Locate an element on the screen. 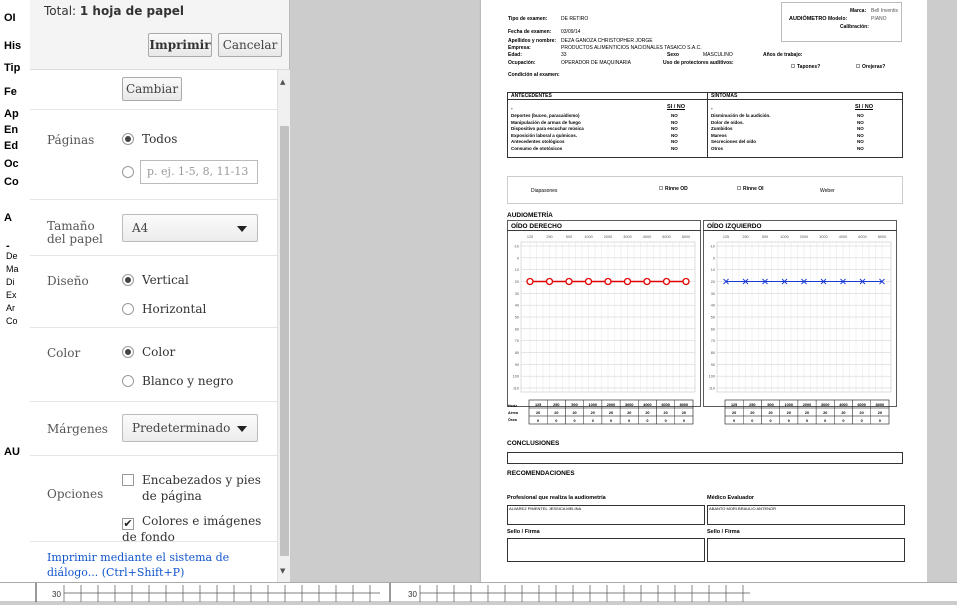  chevron-down-icon is located at coordinates (242, 229).